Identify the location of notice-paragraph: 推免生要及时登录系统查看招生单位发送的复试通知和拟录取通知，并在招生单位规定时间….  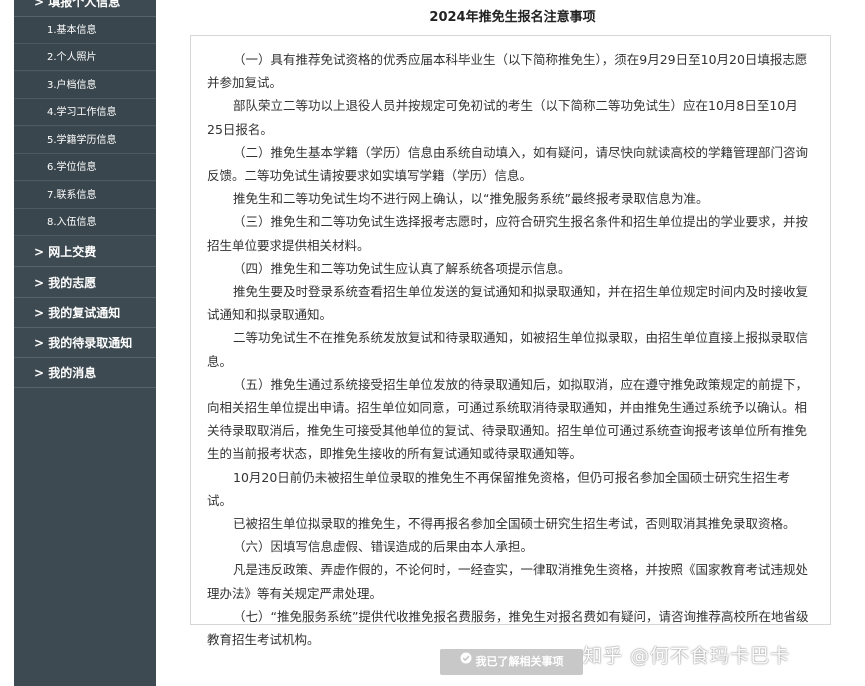
(508, 303).